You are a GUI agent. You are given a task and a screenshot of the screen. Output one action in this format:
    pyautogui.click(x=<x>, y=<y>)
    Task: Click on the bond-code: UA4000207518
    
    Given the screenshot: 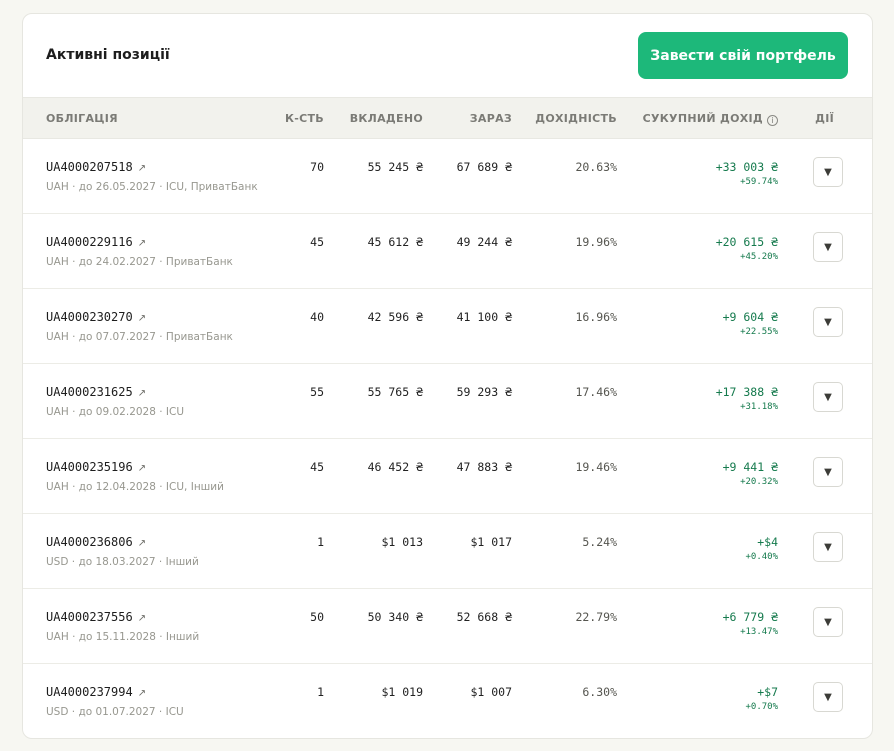 What is the action you would take?
    pyautogui.click(x=89, y=167)
    